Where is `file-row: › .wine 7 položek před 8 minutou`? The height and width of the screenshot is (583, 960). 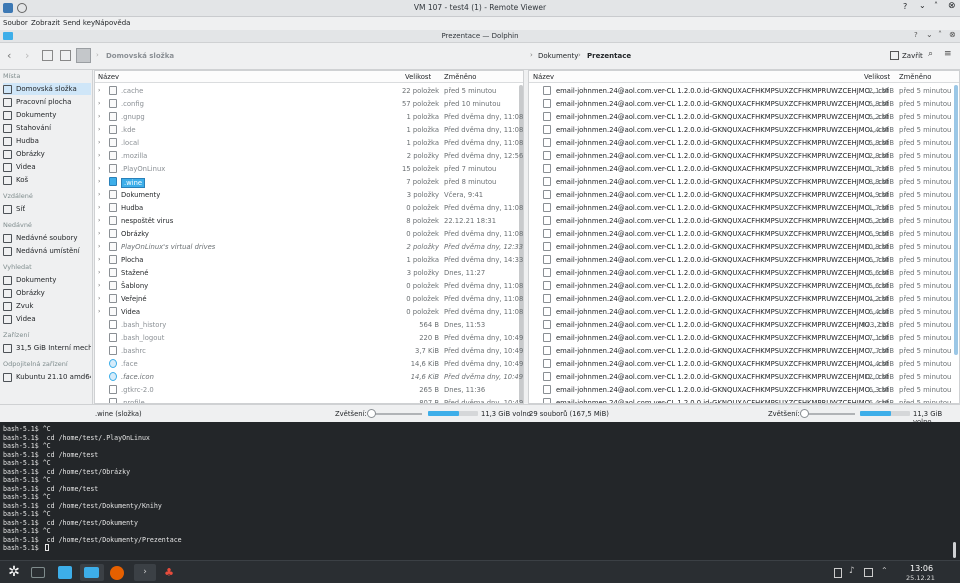 file-row: › .wine 7 položek před 8 minutou is located at coordinates (309, 181).